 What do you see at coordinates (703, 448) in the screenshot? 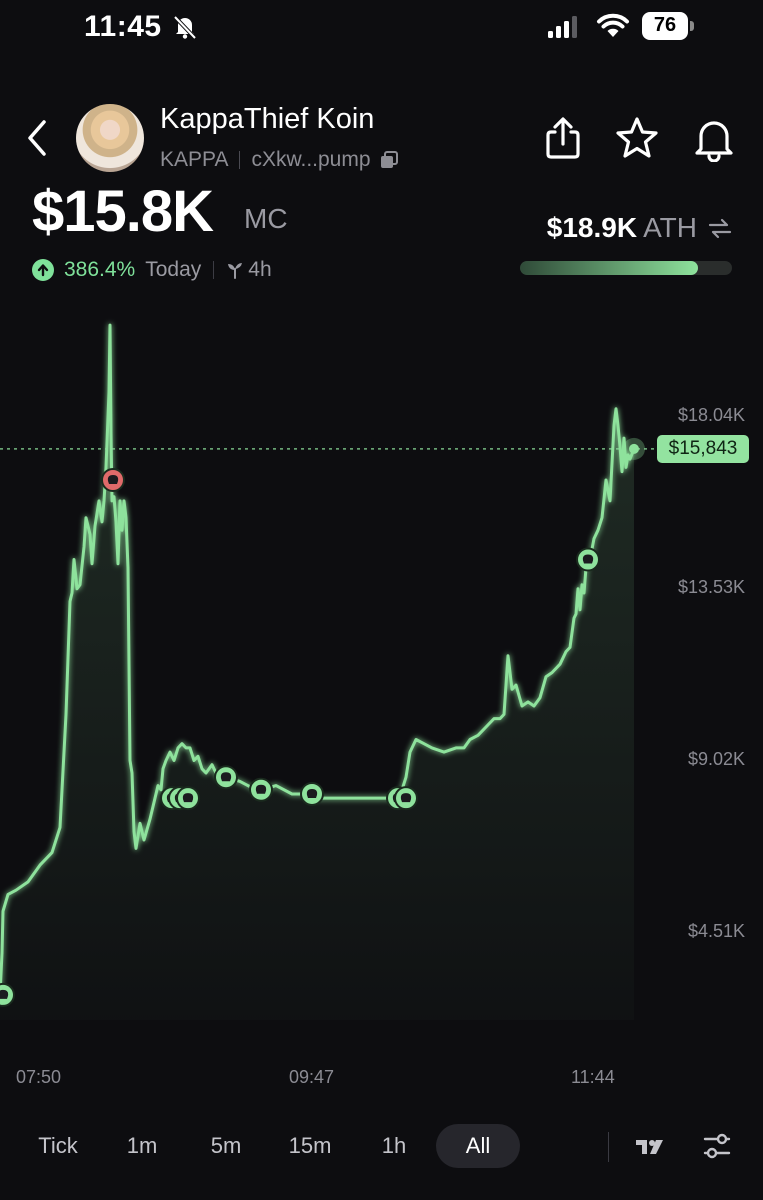
I see `current-price-tag: $15,843` at bounding box center [703, 448].